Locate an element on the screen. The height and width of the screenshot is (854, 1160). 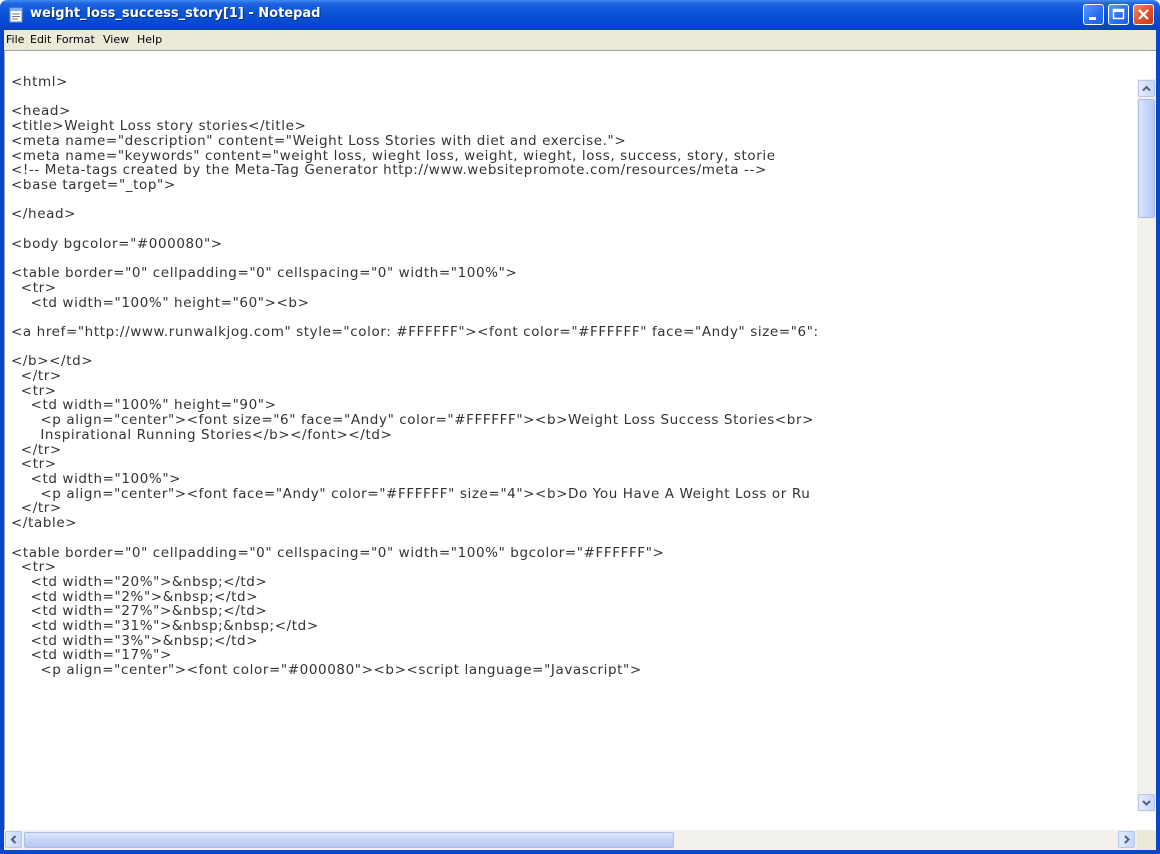
minimize-button is located at coordinates (1093, 14).